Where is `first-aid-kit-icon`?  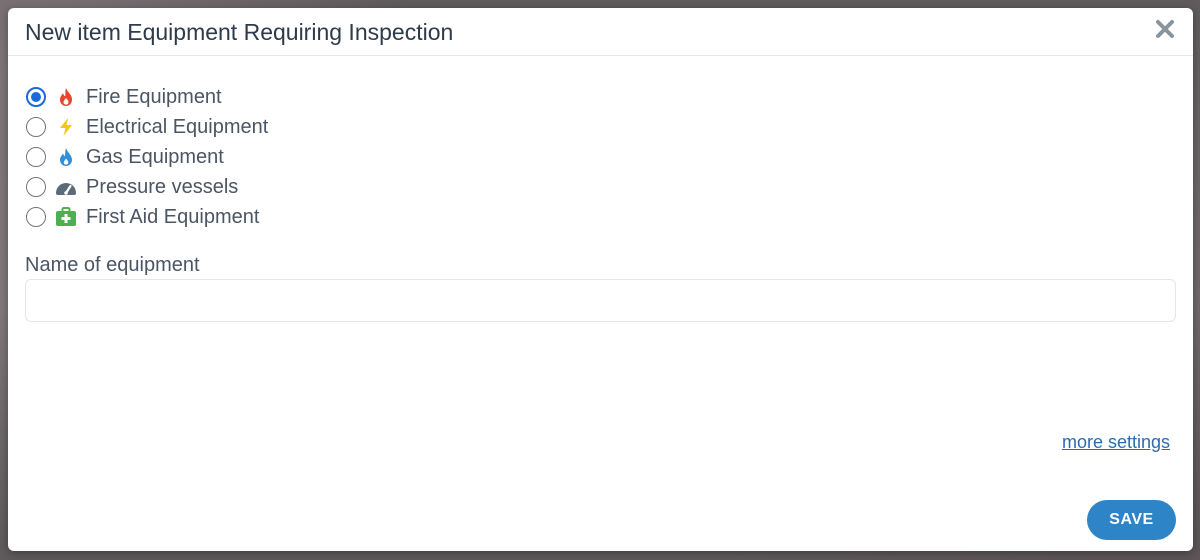 first-aid-kit-icon is located at coordinates (66, 217).